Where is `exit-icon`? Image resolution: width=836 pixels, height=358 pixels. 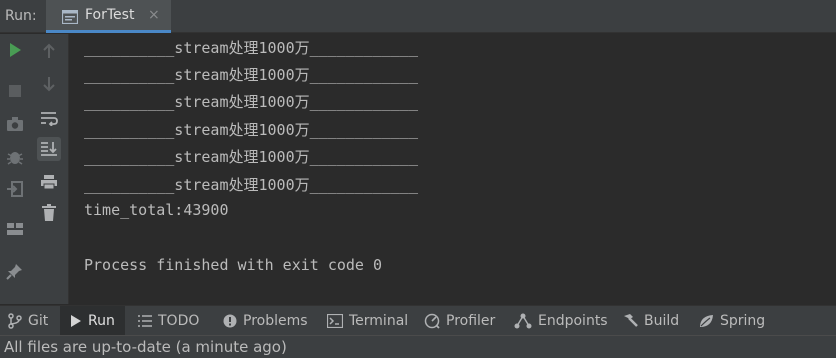
exit-icon is located at coordinates (15, 189).